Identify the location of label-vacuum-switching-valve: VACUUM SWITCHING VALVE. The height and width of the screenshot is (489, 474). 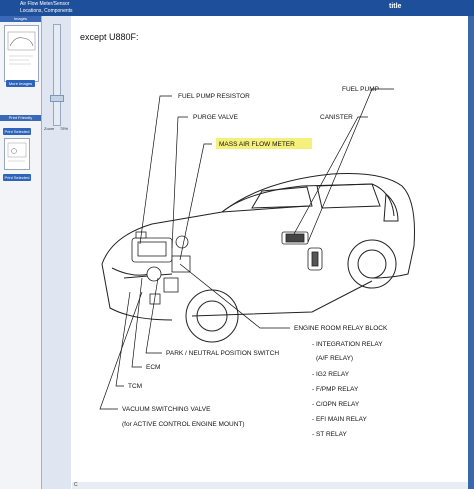
(166, 409).